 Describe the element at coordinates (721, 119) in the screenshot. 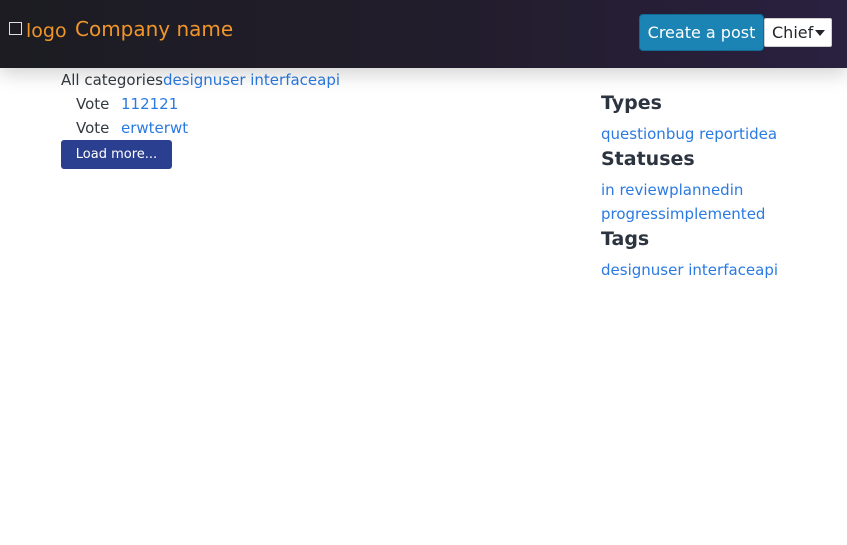

I see `sidebar-types: Types questionbug reportidea` at that location.